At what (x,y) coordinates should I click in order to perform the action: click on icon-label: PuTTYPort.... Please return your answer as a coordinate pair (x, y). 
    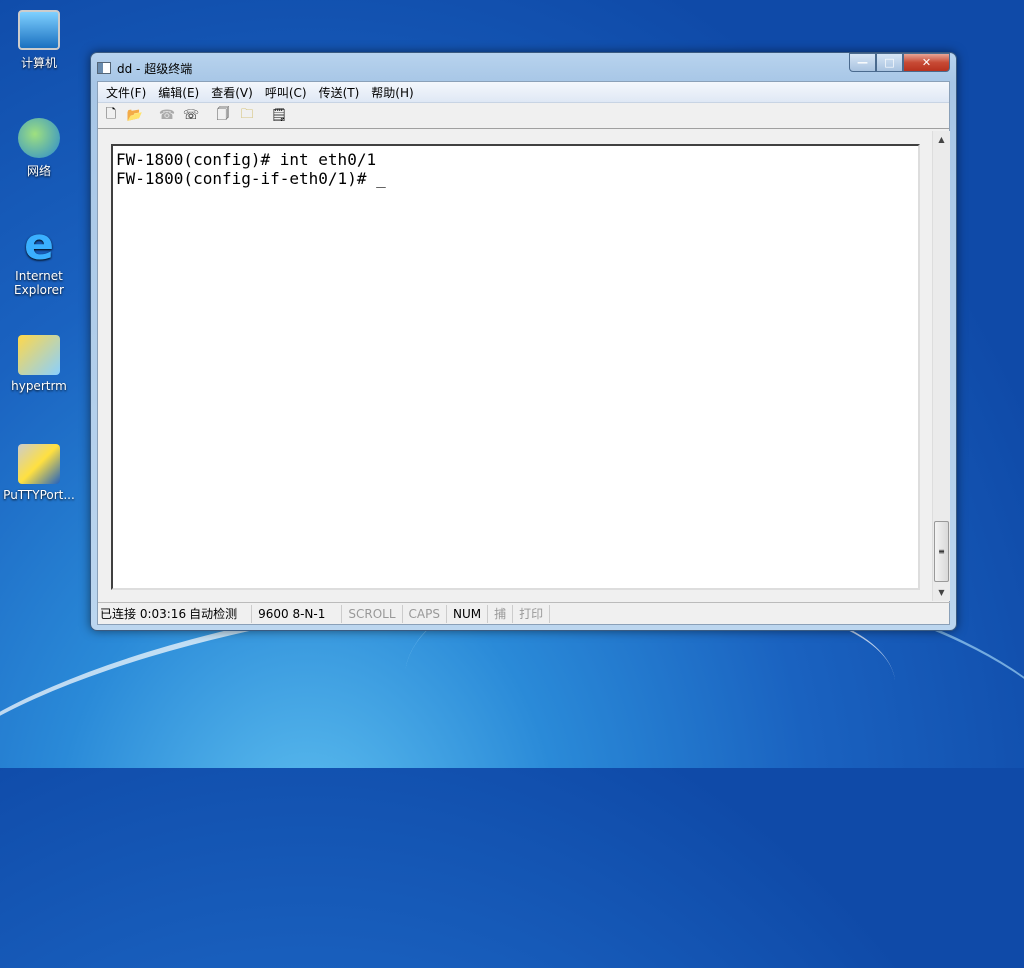
    Looking at the image, I should click on (39, 495).